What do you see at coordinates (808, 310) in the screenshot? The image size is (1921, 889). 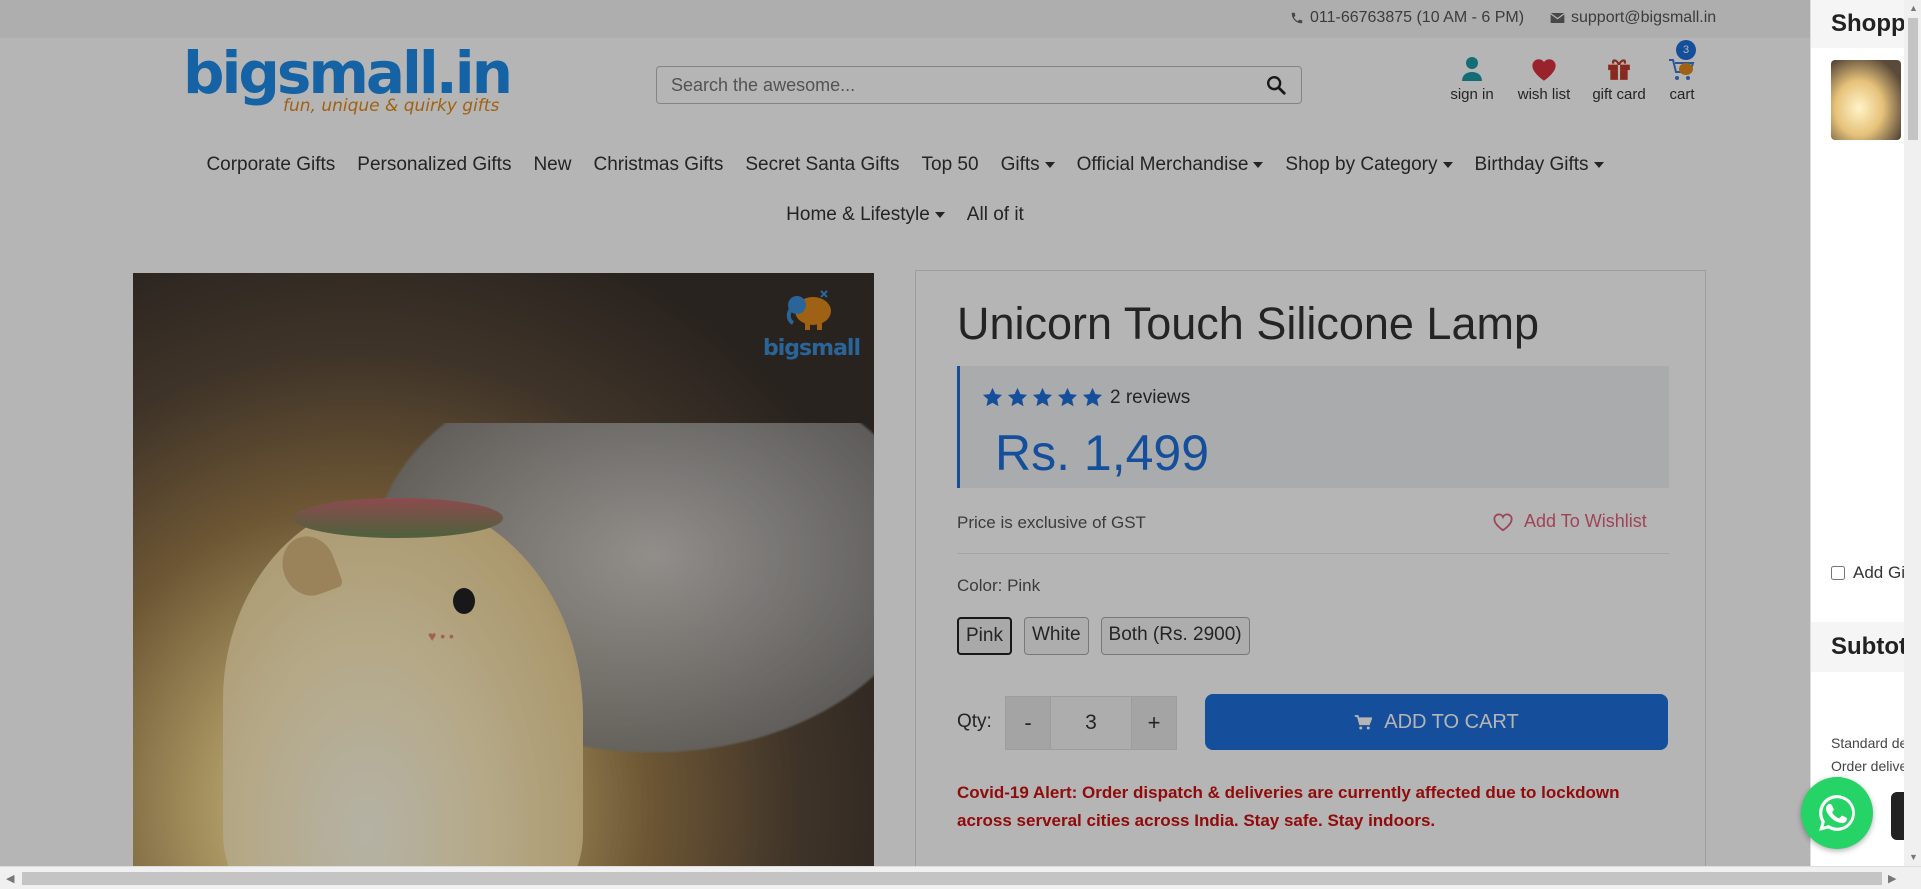 I see `elephant-icon` at bounding box center [808, 310].